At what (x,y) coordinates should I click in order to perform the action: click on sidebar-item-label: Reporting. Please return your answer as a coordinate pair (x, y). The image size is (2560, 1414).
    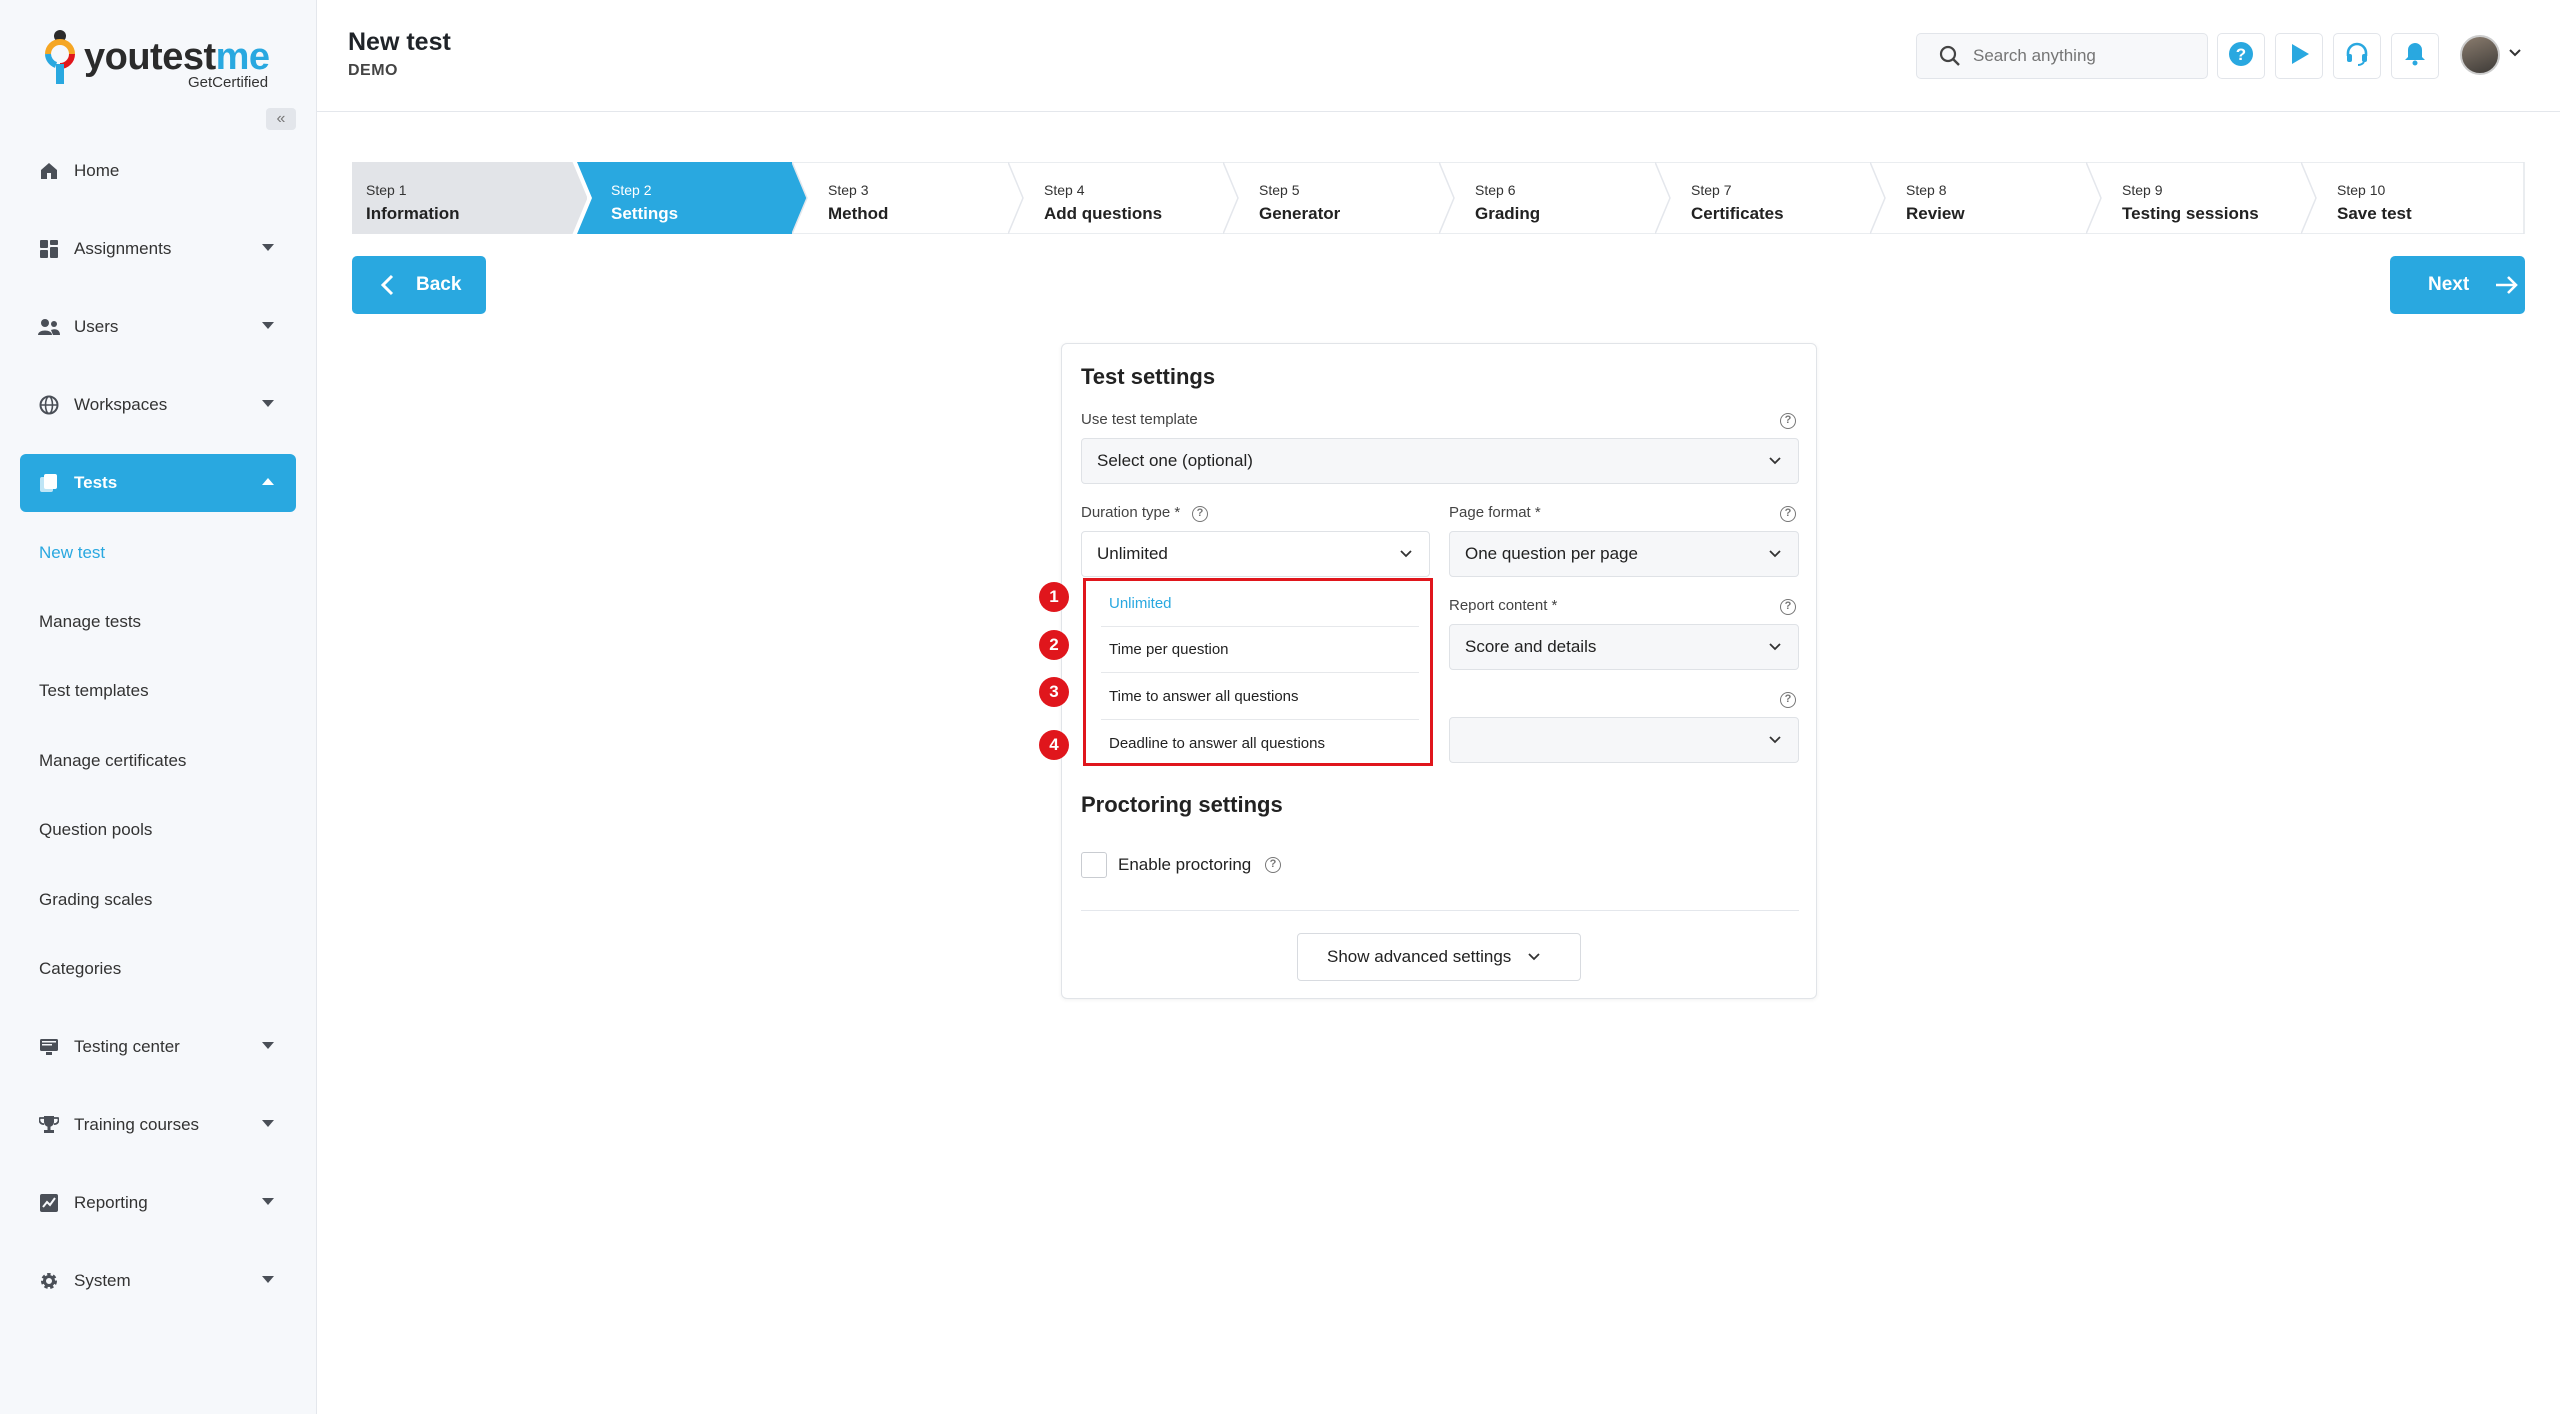
    Looking at the image, I should click on (111, 1202).